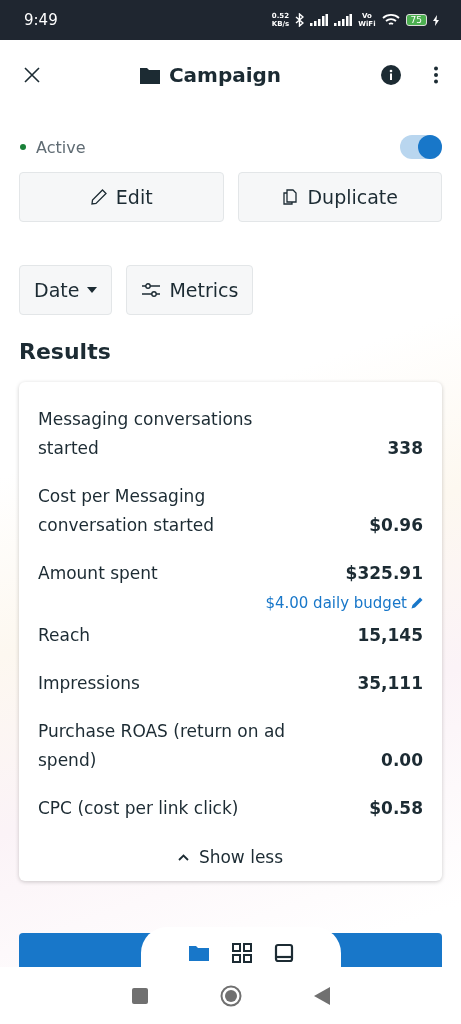 The height and width of the screenshot is (1024, 461). I want to click on tablet-tab, so click(284, 953).